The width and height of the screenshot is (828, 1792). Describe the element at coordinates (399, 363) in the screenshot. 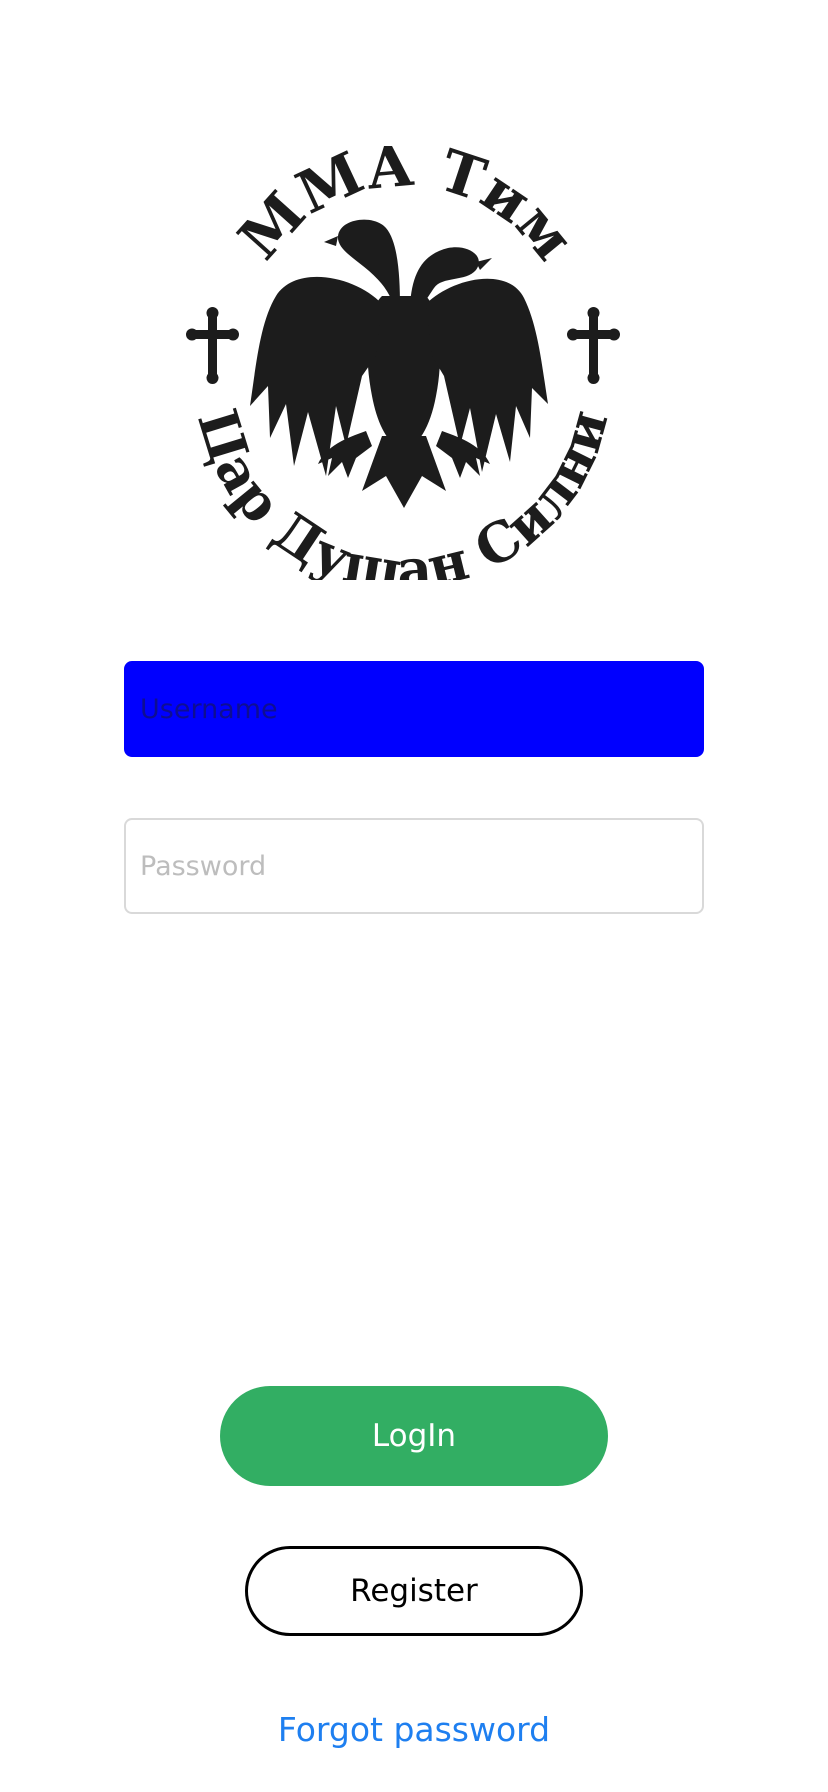

I see `double-headed-eagle-icon` at that location.